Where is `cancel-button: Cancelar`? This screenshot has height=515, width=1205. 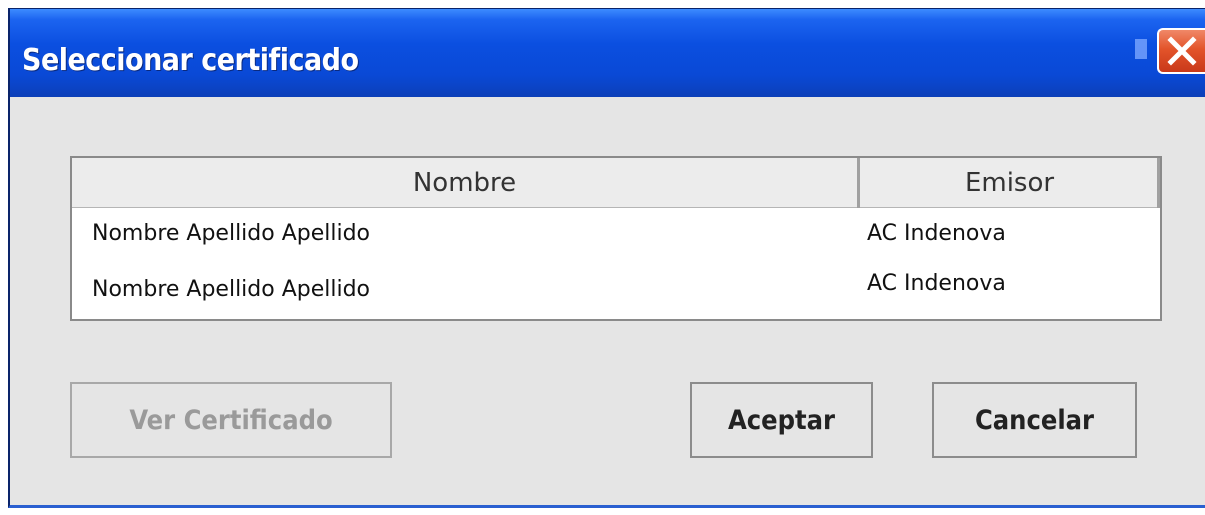
cancel-button: Cancelar is located at coordinates (1034, 420).